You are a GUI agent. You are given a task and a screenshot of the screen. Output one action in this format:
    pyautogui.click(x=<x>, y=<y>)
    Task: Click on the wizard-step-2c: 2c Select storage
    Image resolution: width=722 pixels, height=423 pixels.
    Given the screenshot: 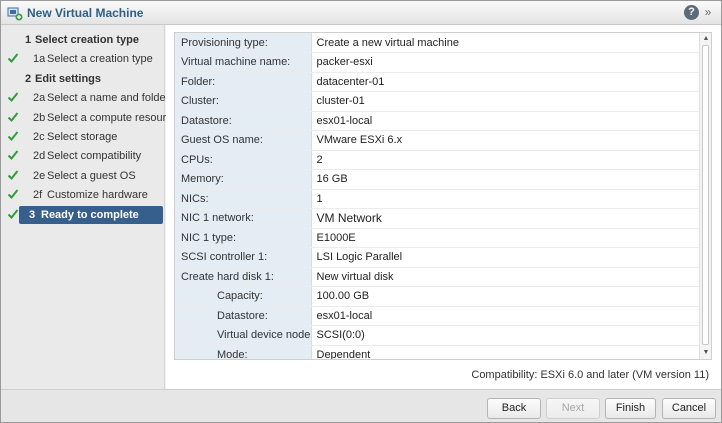 What is the action you would take?
    pyautogui.click(x=83, y=137)
    